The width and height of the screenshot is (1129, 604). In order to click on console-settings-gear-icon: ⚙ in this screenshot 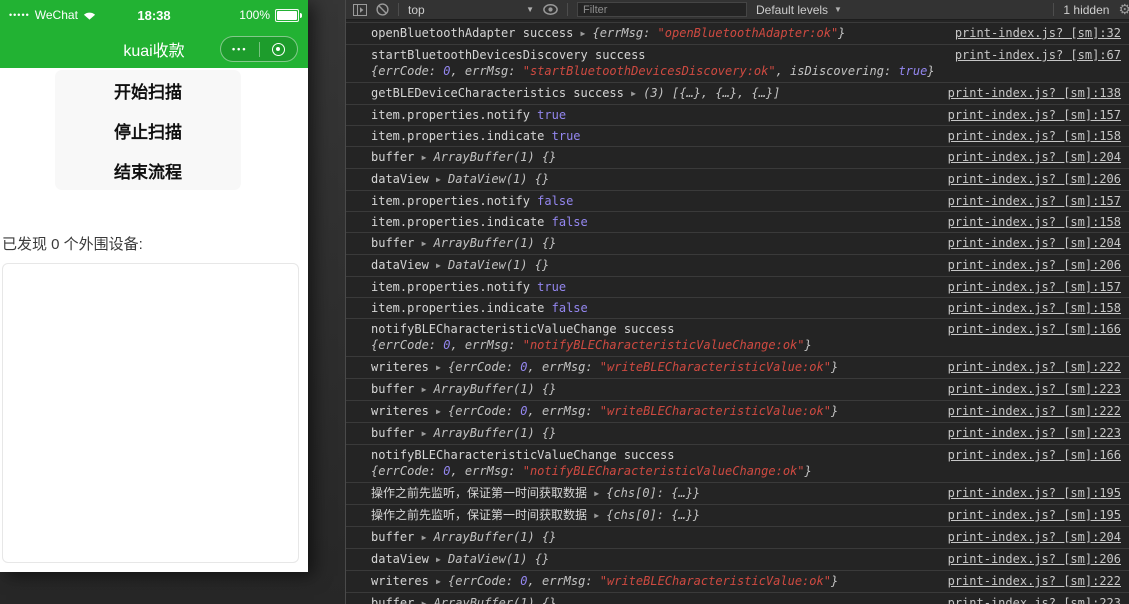, I will do `click(1123, 9)`.